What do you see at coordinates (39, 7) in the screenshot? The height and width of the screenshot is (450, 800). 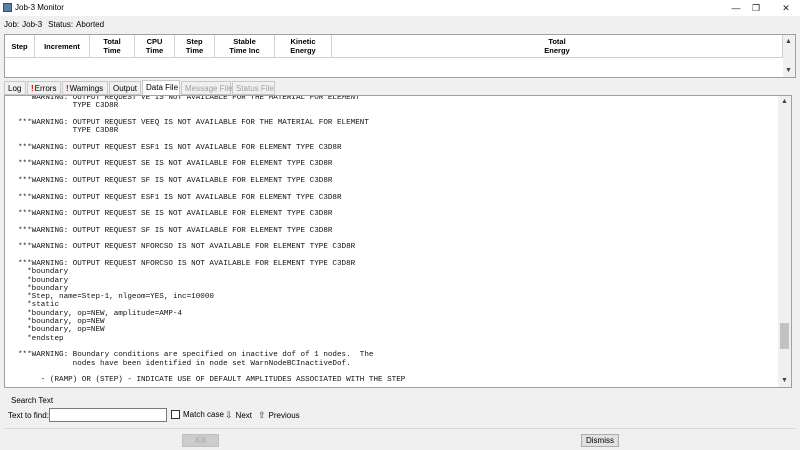 I see `window-title: Job-3 Monitor` at bounding box center [39, 7].